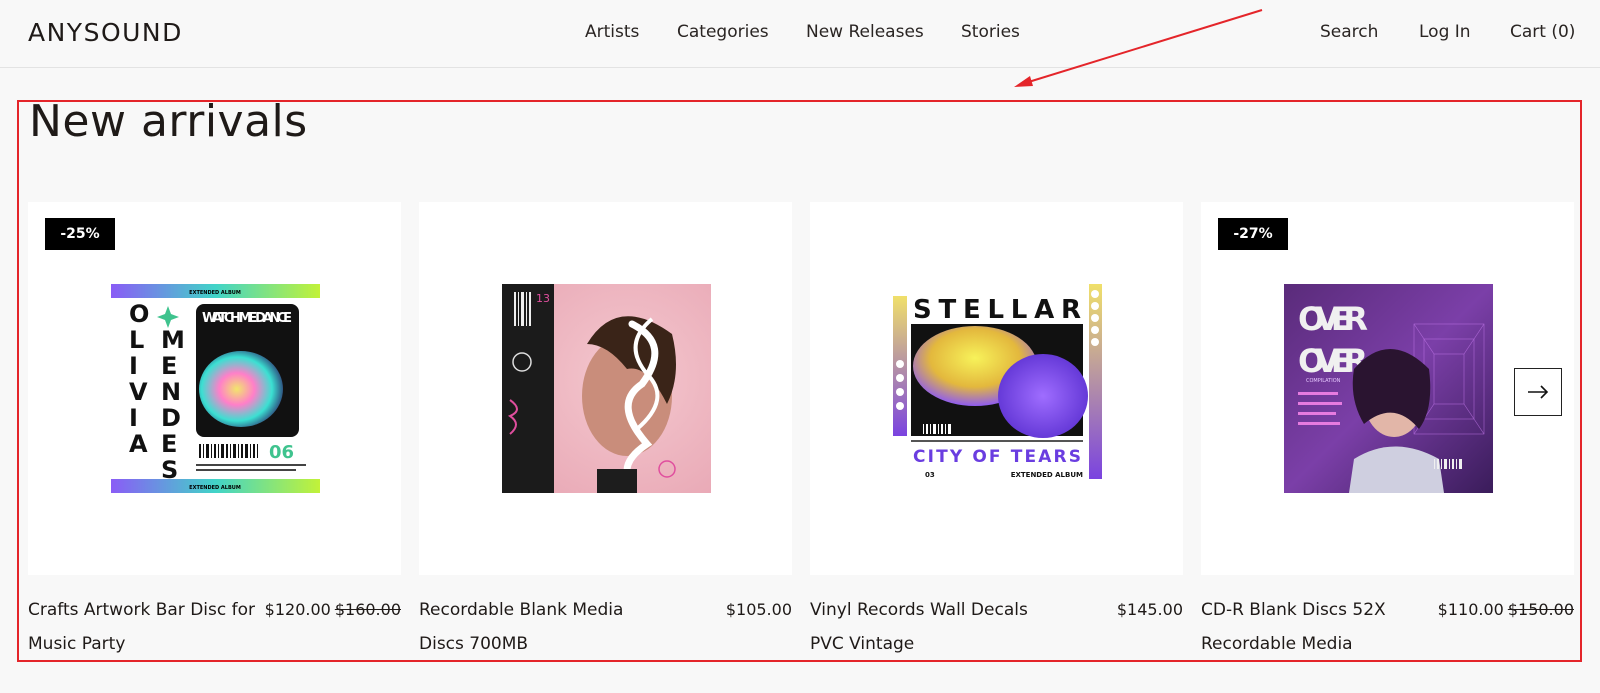 The image size is (1600, 693). What do you see at coordinates (297, 609) in the screenshot?
I see `current-price: $120.00` at bounding box center [297, 609].